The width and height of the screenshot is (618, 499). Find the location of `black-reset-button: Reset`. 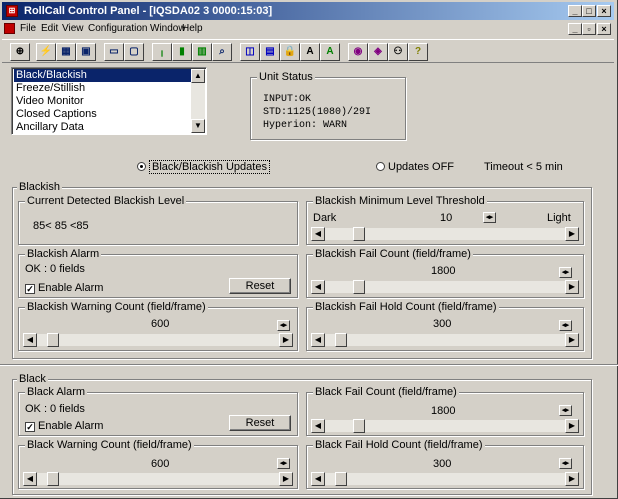

black-reset-button: Reset is located at coordinates (260, 423).